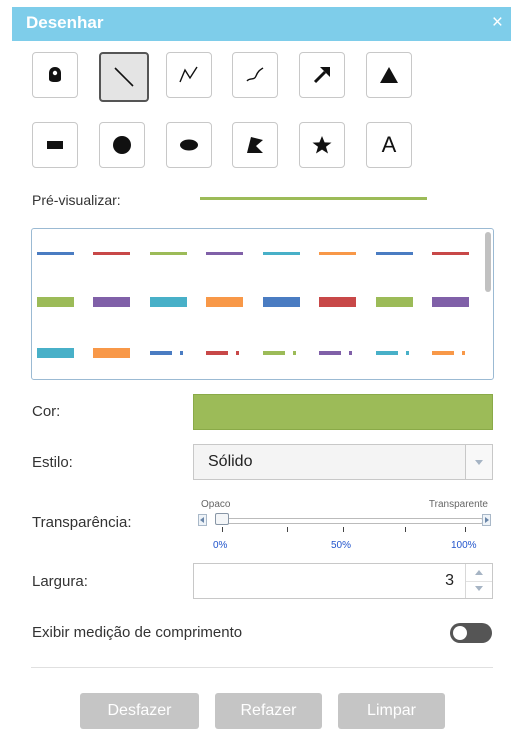 This screenshot has height=729, width=511. I want to click on width-stepper: 3, so click(343, 581).